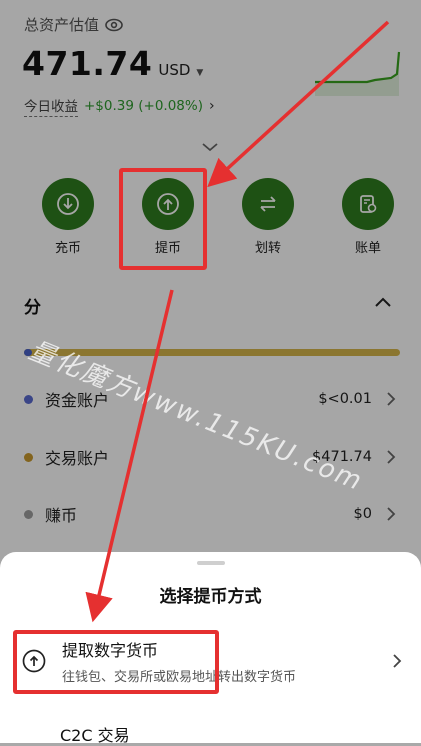 The height and width of the screenshot is (746, 421). Describe the element at coordinates (95, 734) in the screenshot. I see `c2c-option: C2C 交易` at that location.